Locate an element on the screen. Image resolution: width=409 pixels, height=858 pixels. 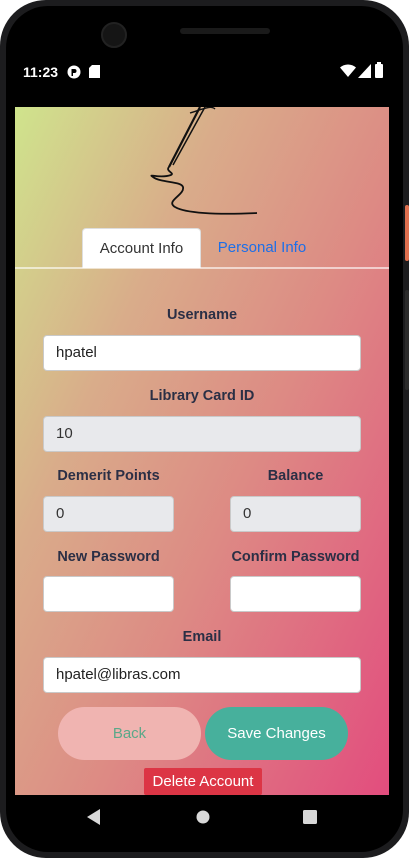
front-camera is located at coordinates (114, 35).